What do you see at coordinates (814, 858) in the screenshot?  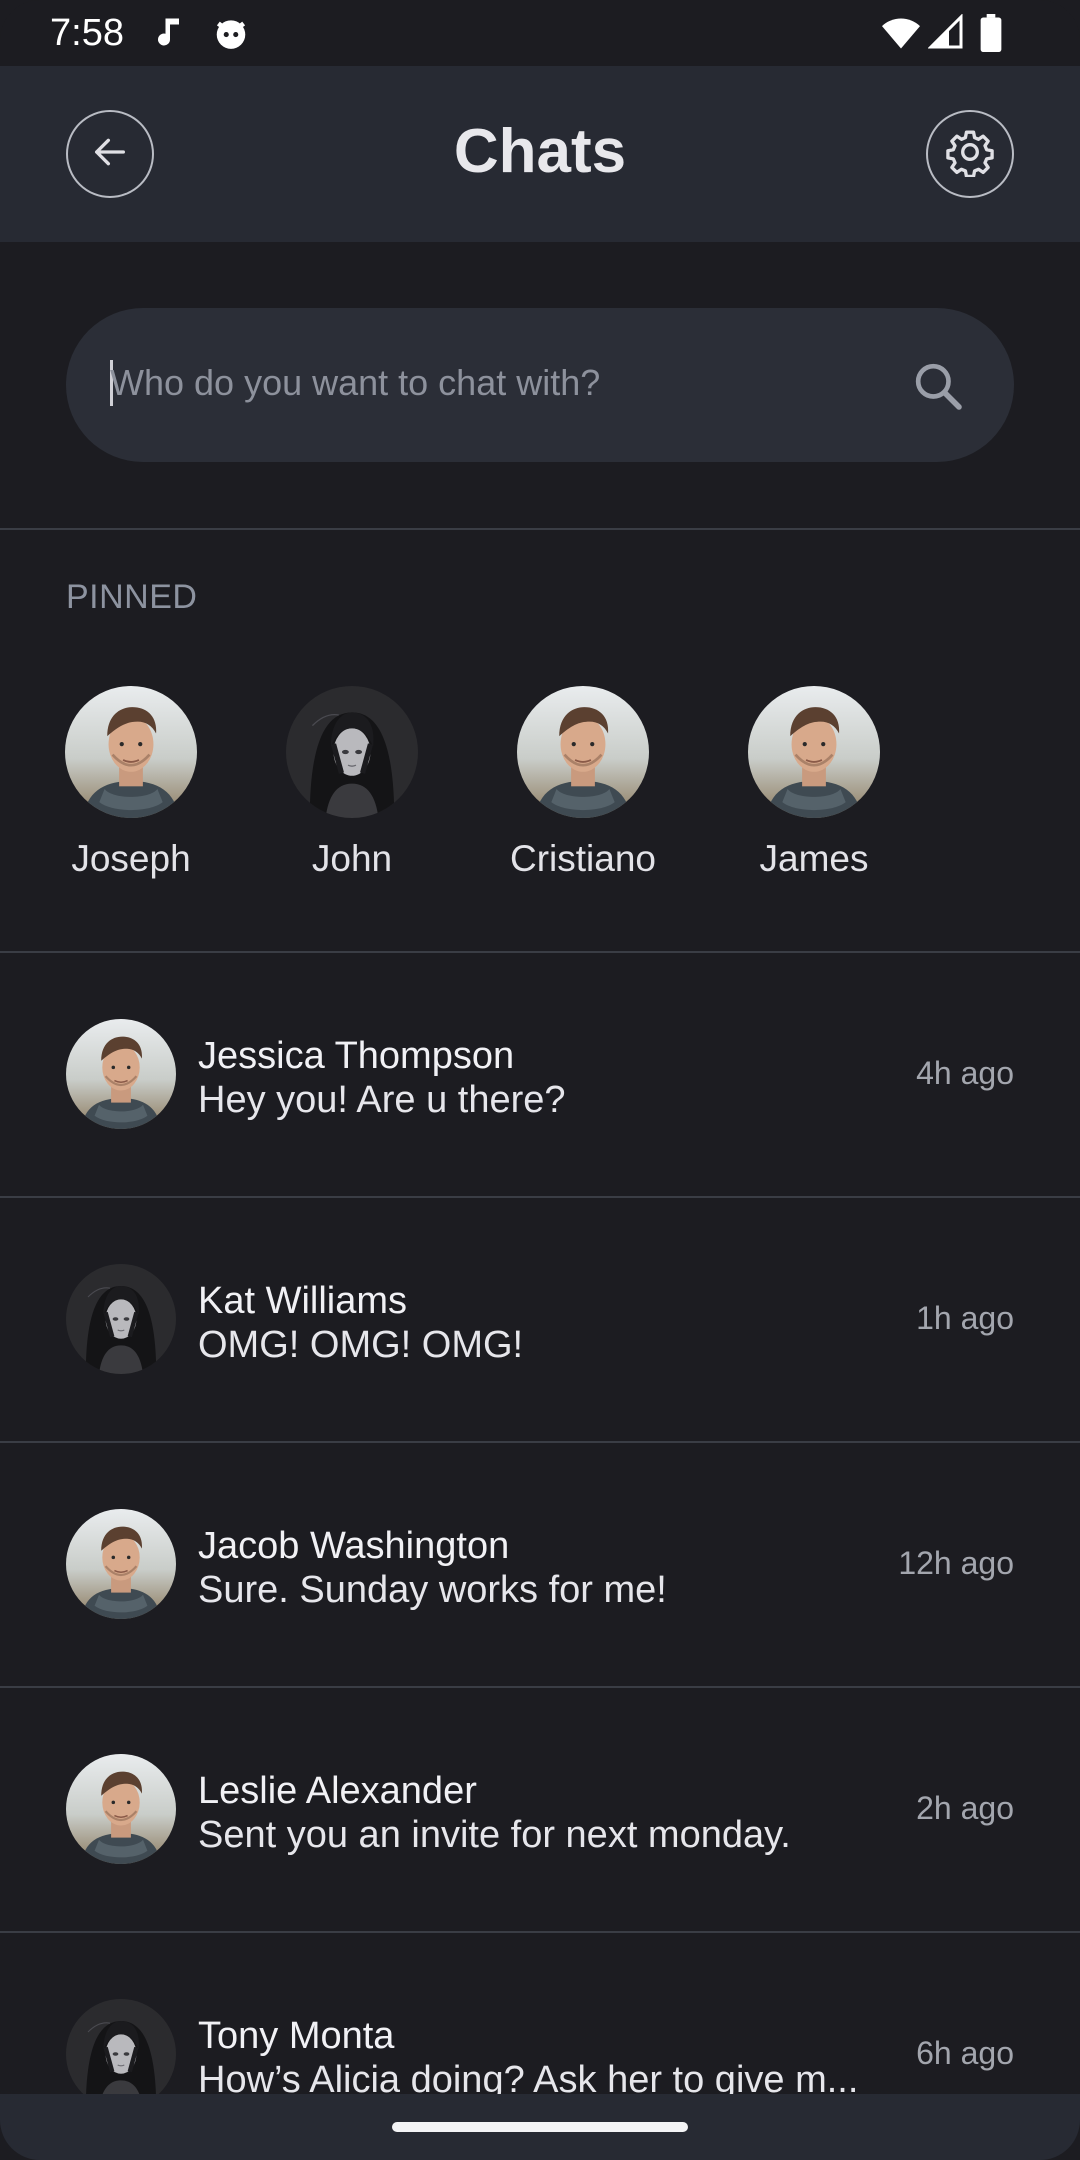 I see `pinned-contact-name: James` at bounding box center [814, 858].